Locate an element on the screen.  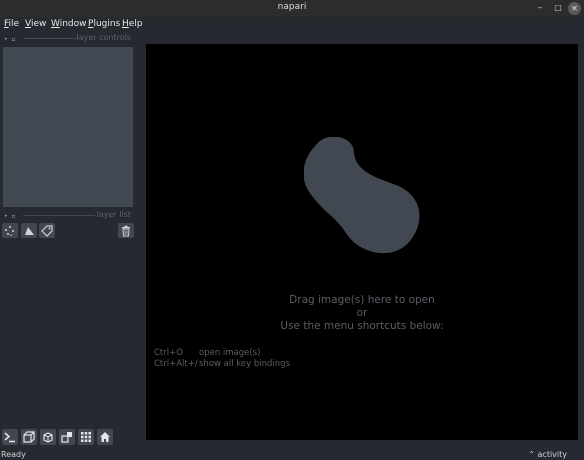
menu-file: File is located at coordinates (11, 24).